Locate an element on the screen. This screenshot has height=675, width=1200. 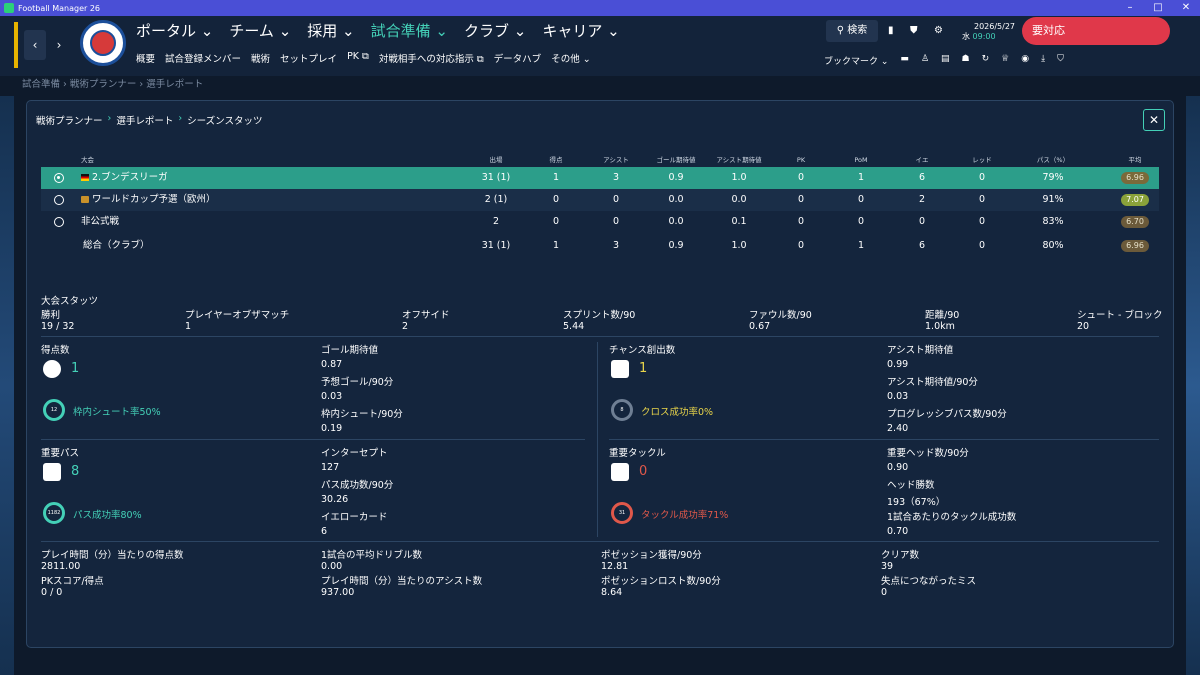
subnav-more: その他 ⌄ is located at coordinates (571, 58).